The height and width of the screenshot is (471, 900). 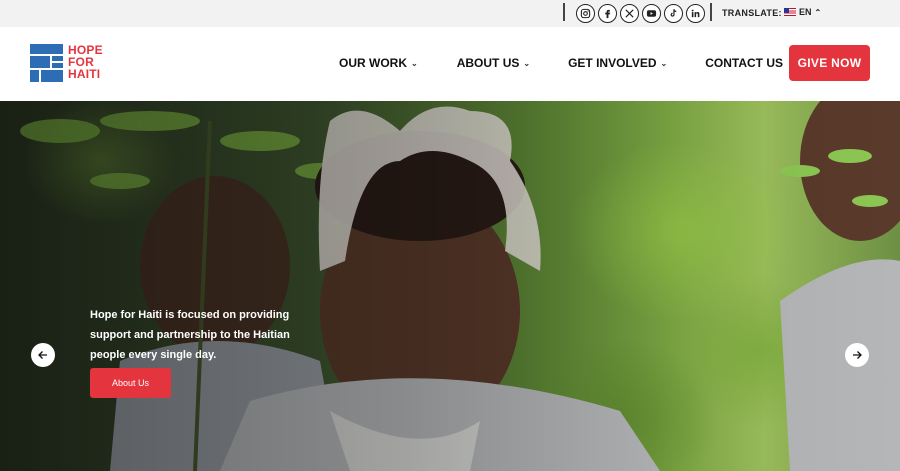 I want to click on give-now-button: GIVE NOW, so click(x=829, y=63).